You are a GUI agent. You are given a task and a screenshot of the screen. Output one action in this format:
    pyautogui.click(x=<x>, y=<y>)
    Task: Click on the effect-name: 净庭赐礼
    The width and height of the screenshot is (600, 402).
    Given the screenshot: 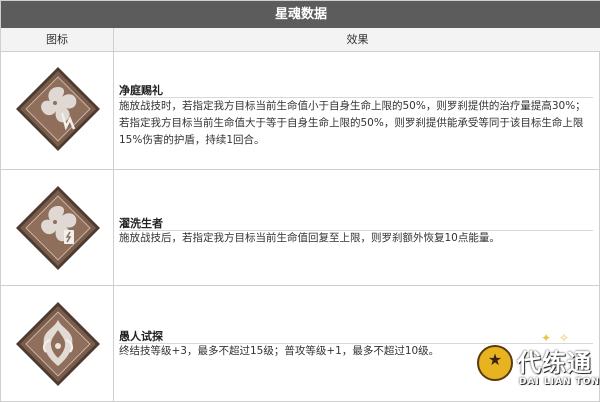 What is the action you would take?
    pyautogui.click(x=141, y=90)
    